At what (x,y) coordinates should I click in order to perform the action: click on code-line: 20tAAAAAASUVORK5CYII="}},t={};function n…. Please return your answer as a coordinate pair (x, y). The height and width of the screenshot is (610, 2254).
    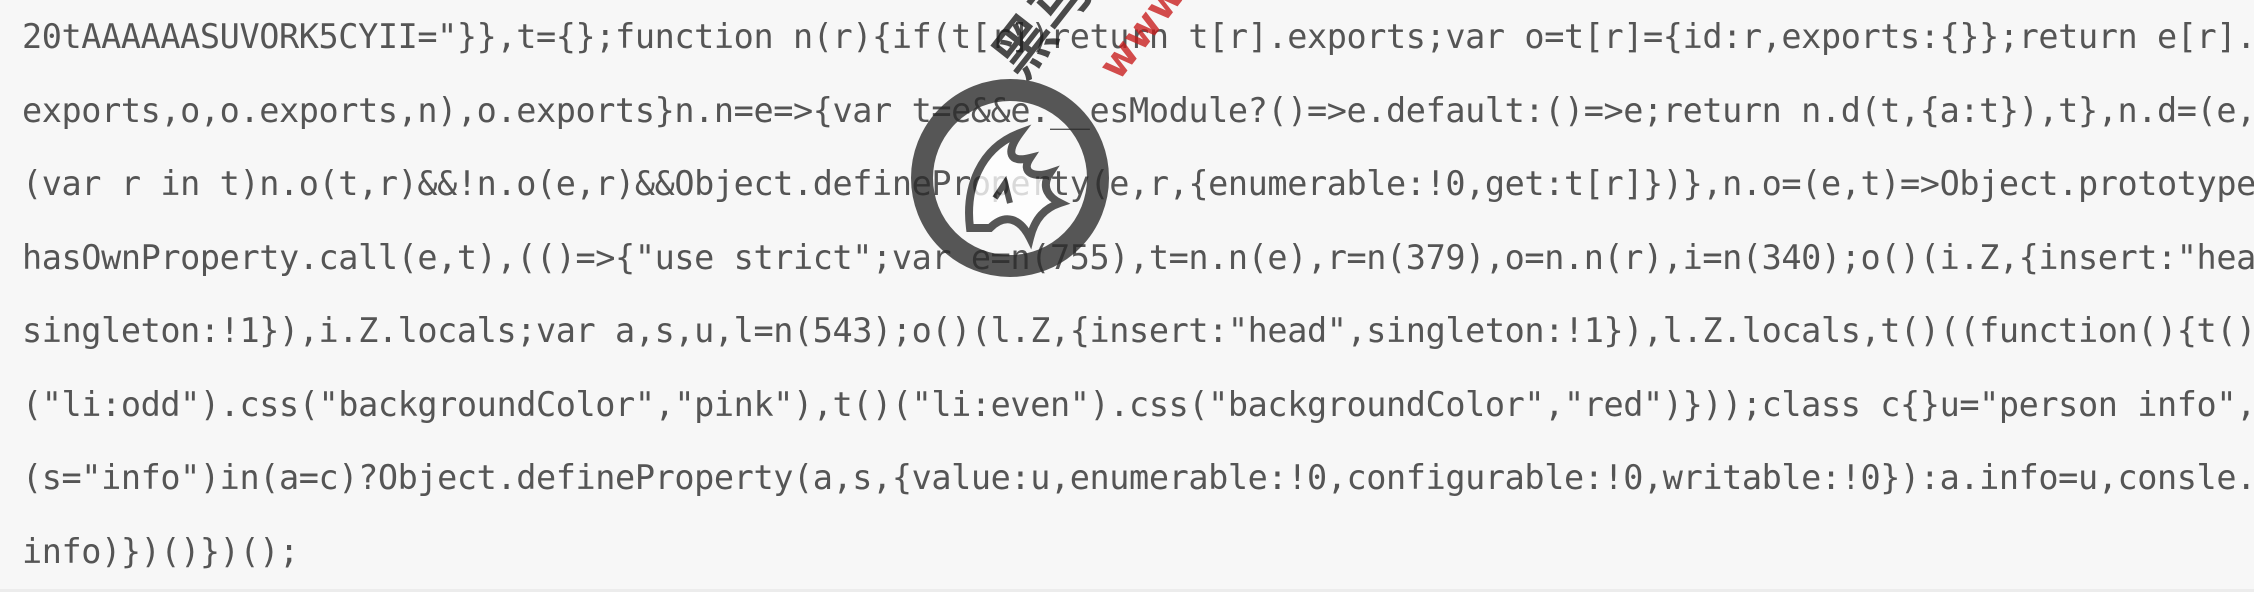
    Looking at the image, I should click on (1138, 36).